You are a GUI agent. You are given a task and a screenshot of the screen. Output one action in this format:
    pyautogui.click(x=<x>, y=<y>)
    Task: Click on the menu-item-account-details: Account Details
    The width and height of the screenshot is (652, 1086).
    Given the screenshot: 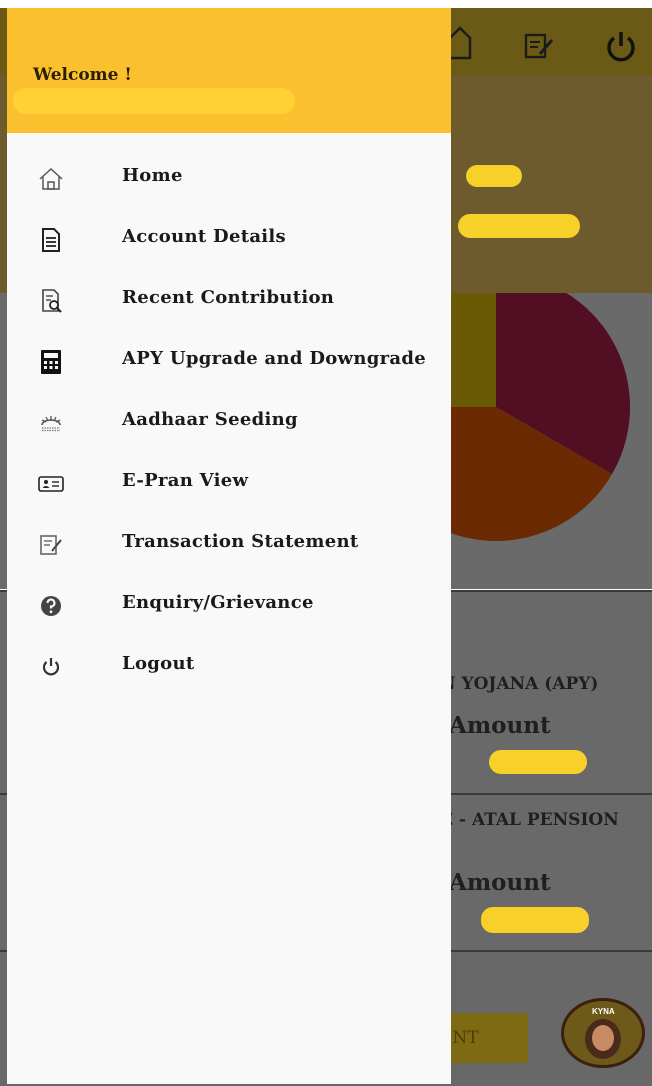 What is the action you would take?
    pyautogui.click(x=229, y=239)
    